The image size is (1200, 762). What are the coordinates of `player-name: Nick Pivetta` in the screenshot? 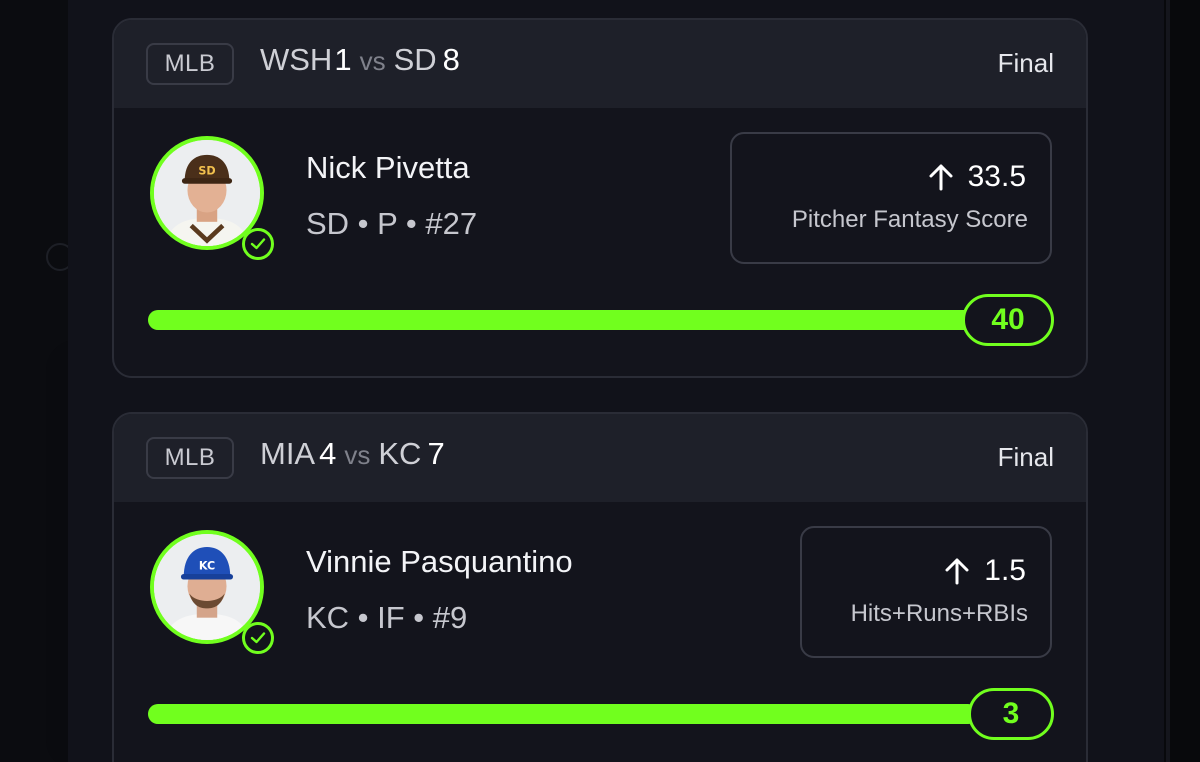 It's located at (388, 168).